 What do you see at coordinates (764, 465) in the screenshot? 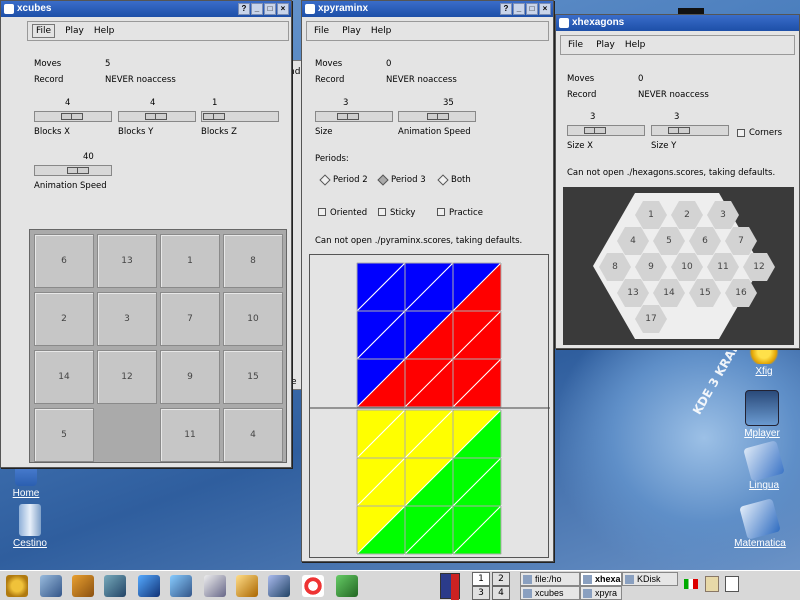
I see `desktop-icon-lingua: Lingua` at bounding box center [764, 465].